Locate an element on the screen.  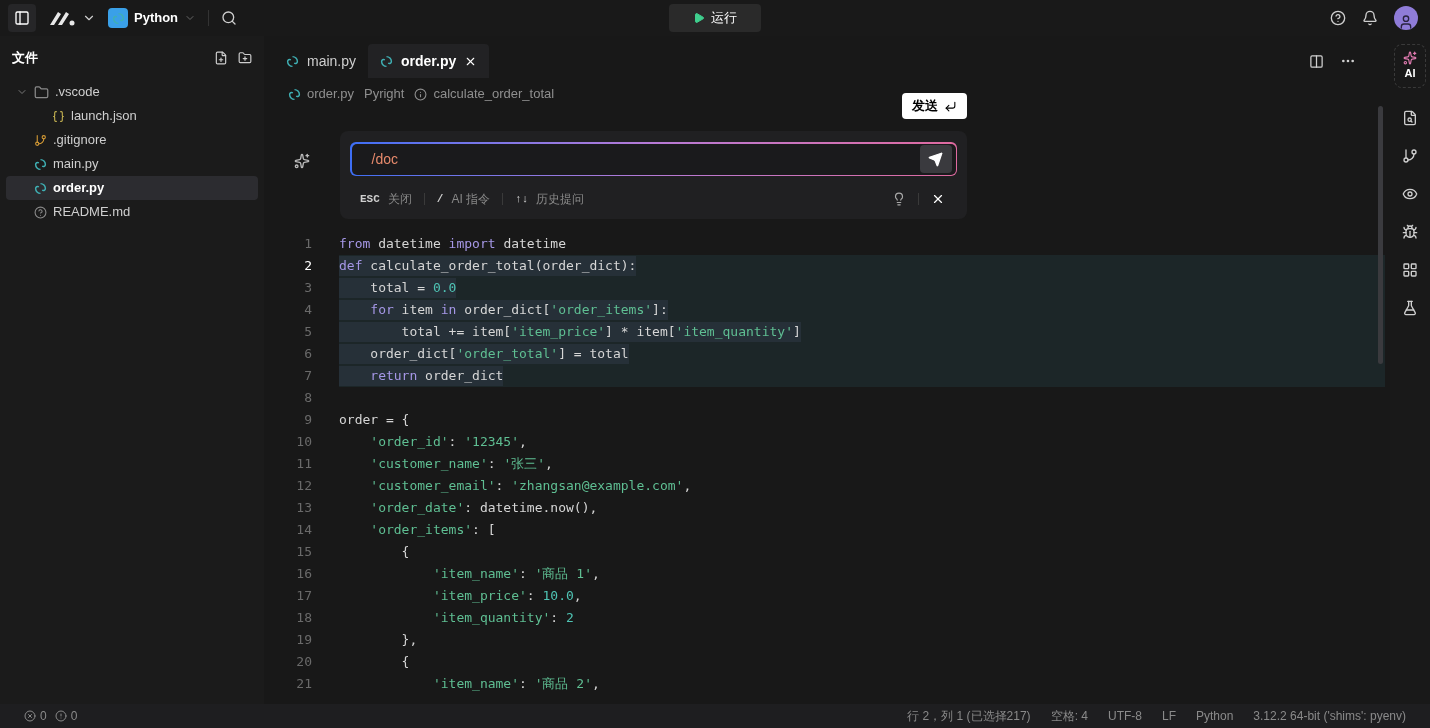
new-file-icon is located at coordinates (221, 58).